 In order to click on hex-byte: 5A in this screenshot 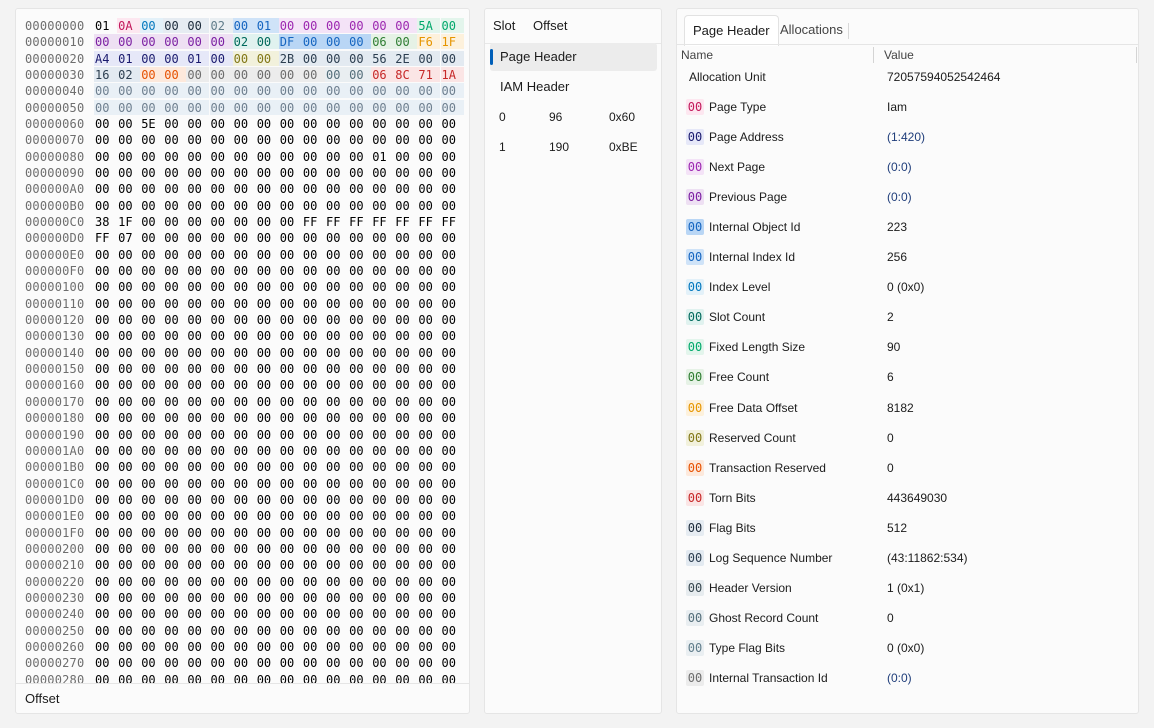, I will do `click(429, 25)`.